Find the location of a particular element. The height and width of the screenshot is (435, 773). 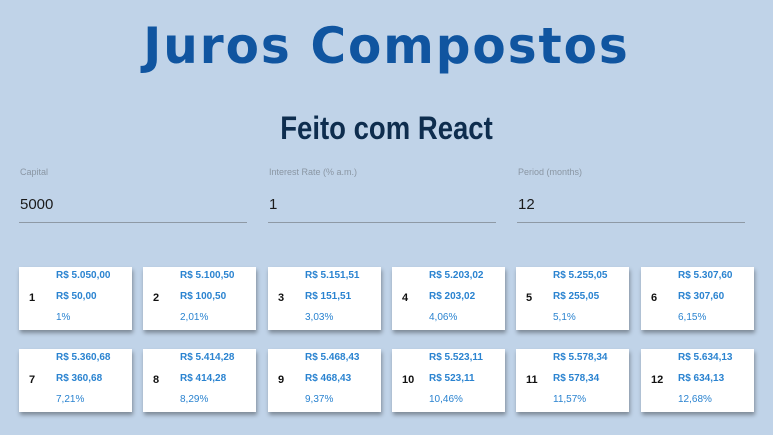

installment-percent: 5,1% is located at coordinates (564, 317).